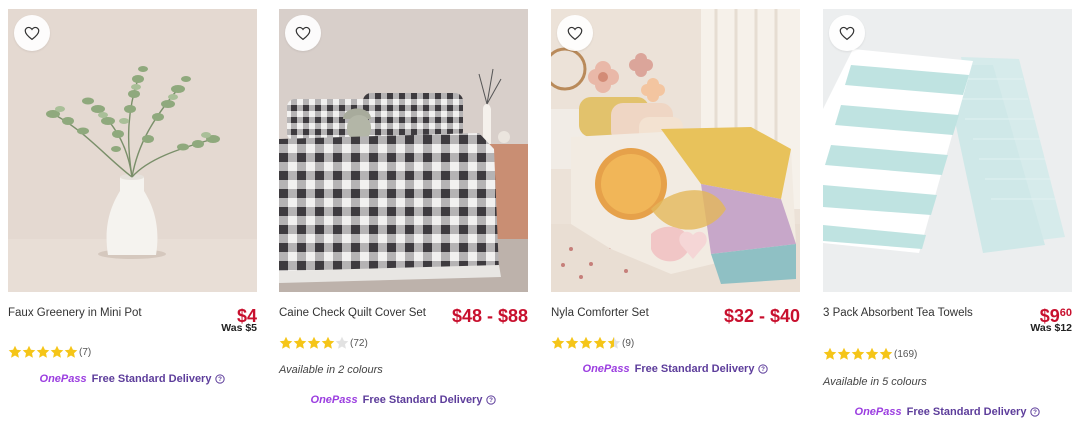 The height and width of the screenshot is (442, 1080). What do you see at coordinates (906, 354) in the screenshot?
I see `review-count: (169)` at bounding box center [906, 354].